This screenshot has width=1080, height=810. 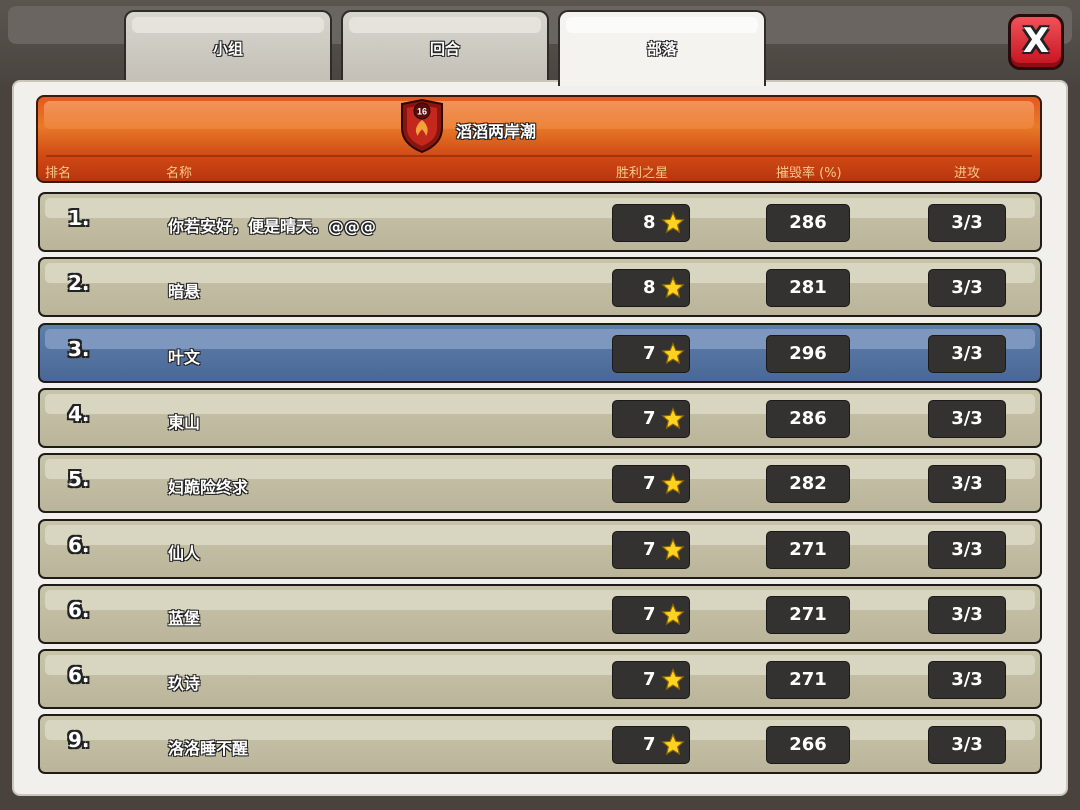 I want to click on destruction-value: 286, so click(x=808, y=222).